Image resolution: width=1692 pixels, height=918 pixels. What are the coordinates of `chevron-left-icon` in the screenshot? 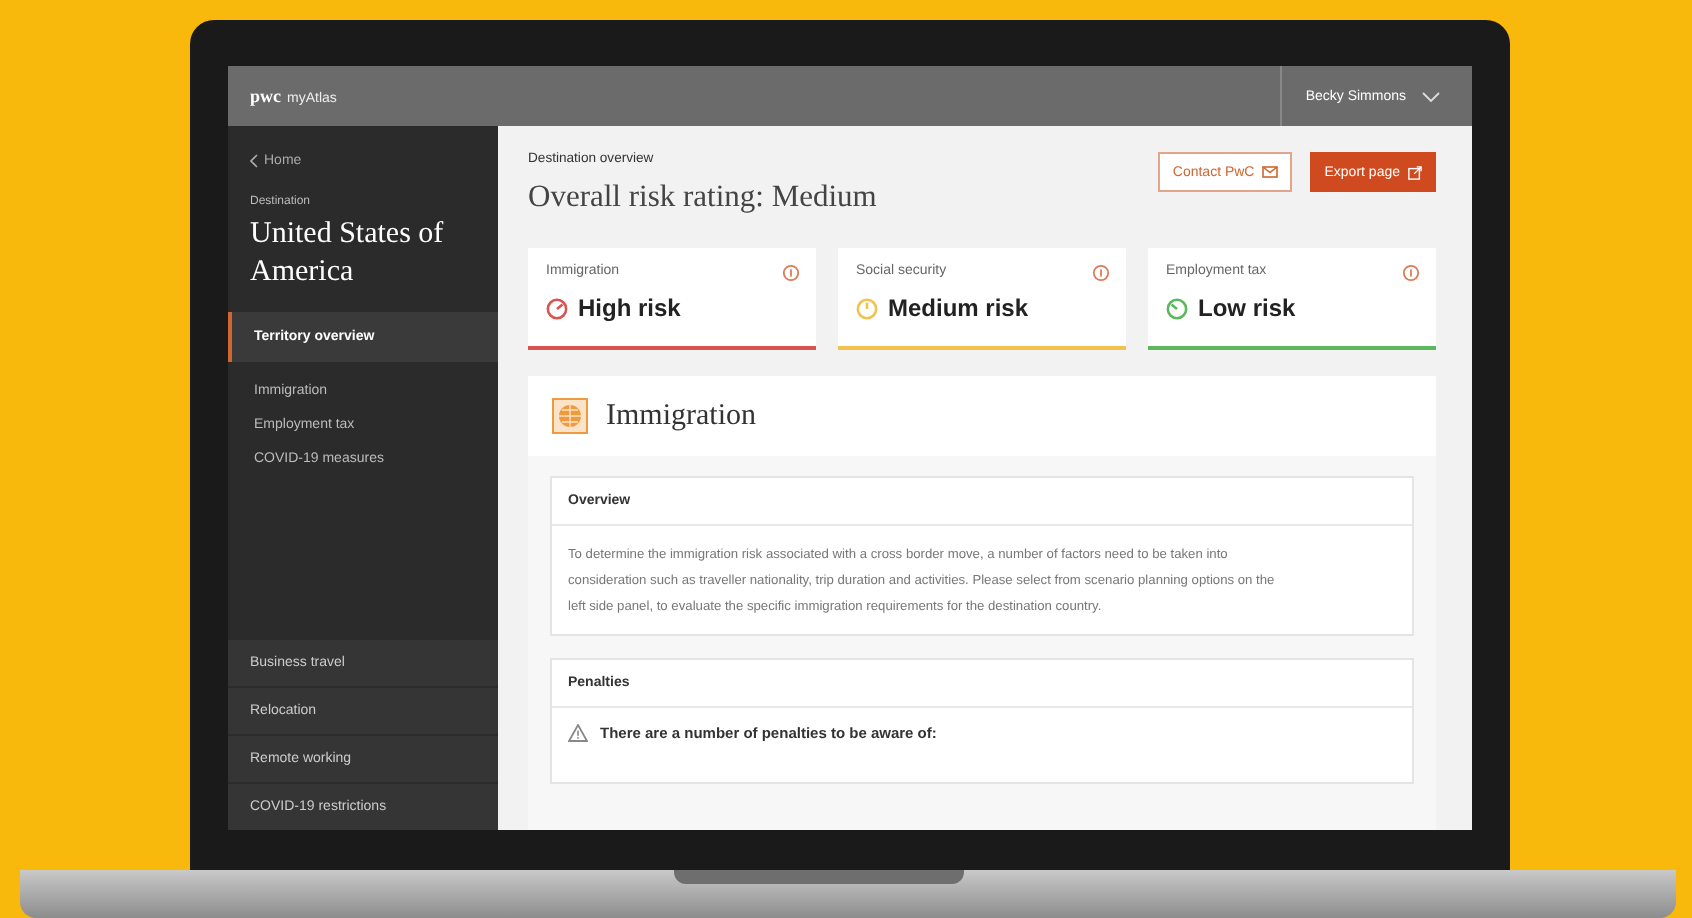 It's located at (254, 161).